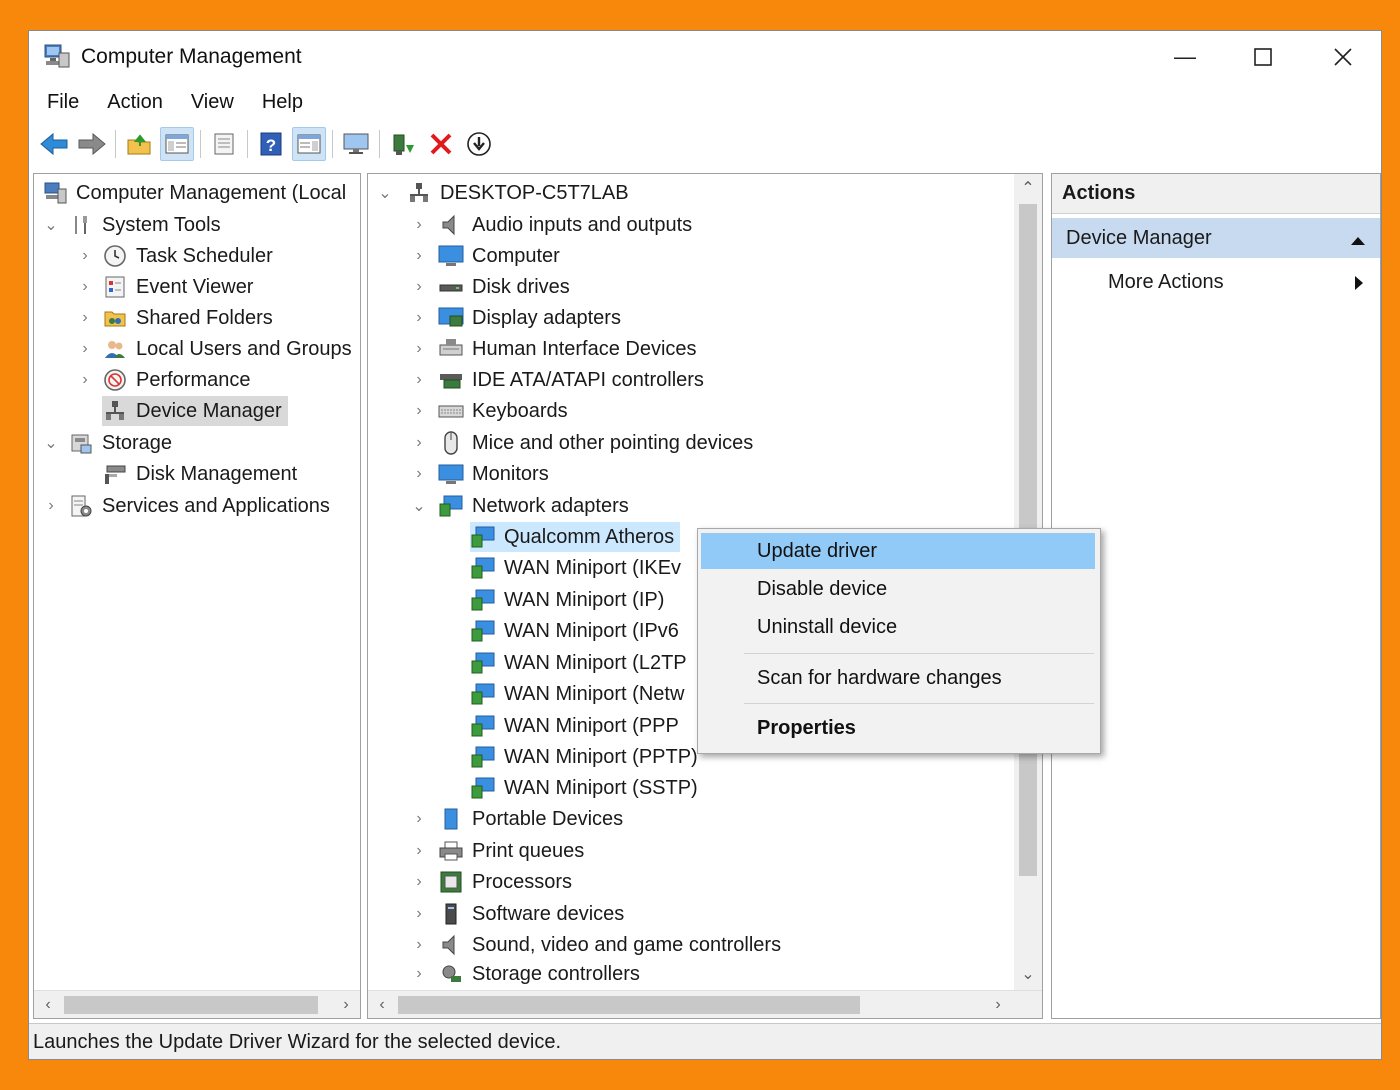 Image resolution: width=1400 pixels, height=1090 pixels. I want to click on uninstall-device-menu-item: Uninstall device, so click(898, 627).